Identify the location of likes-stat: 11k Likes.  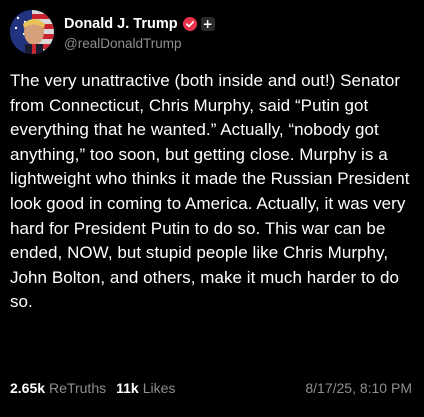
(145, 388).